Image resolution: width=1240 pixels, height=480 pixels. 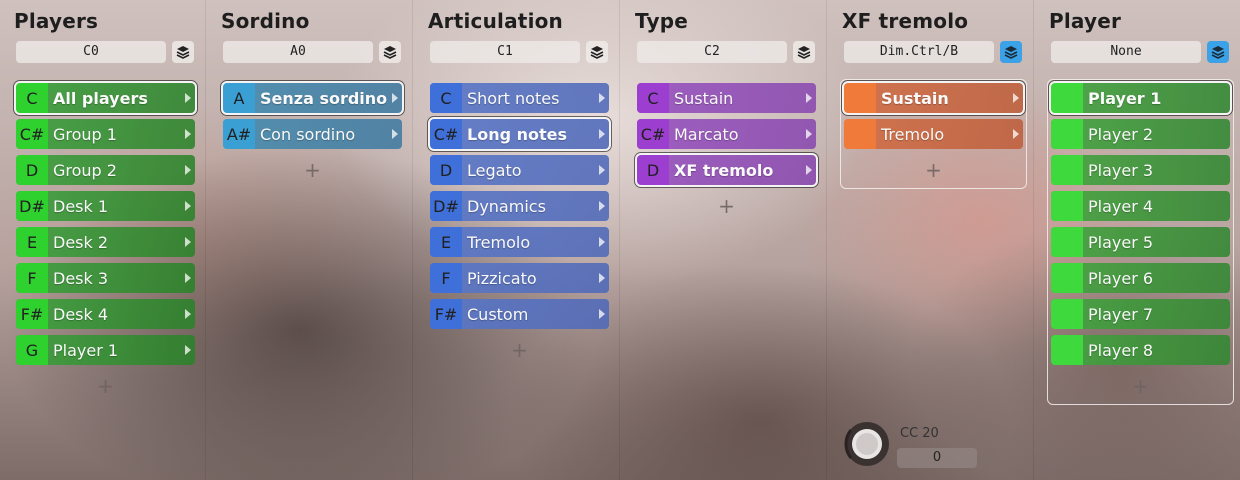 I want to click on list-item: C# Group 1, so click(x=105, y=134).